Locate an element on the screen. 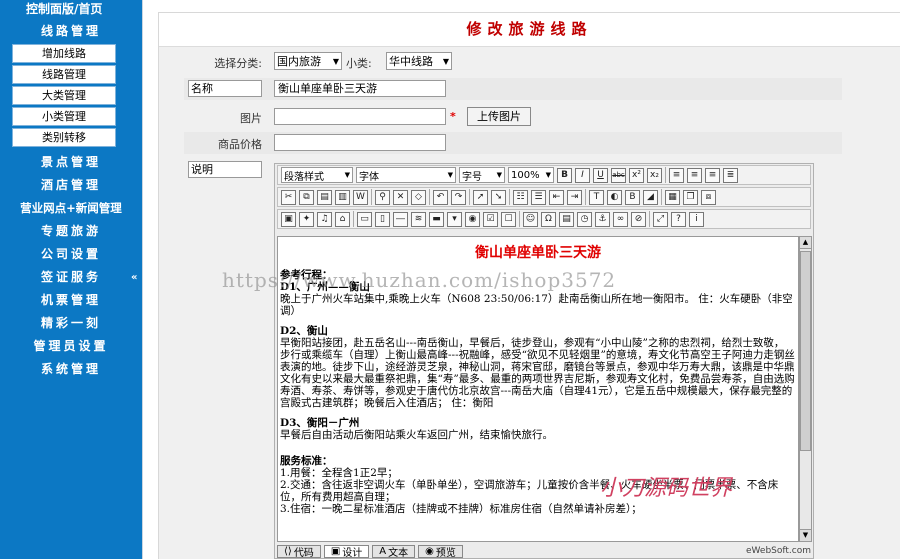 The image size is (900, 559). format-brush-icon: ◢ is located at coordinates (650, 197).